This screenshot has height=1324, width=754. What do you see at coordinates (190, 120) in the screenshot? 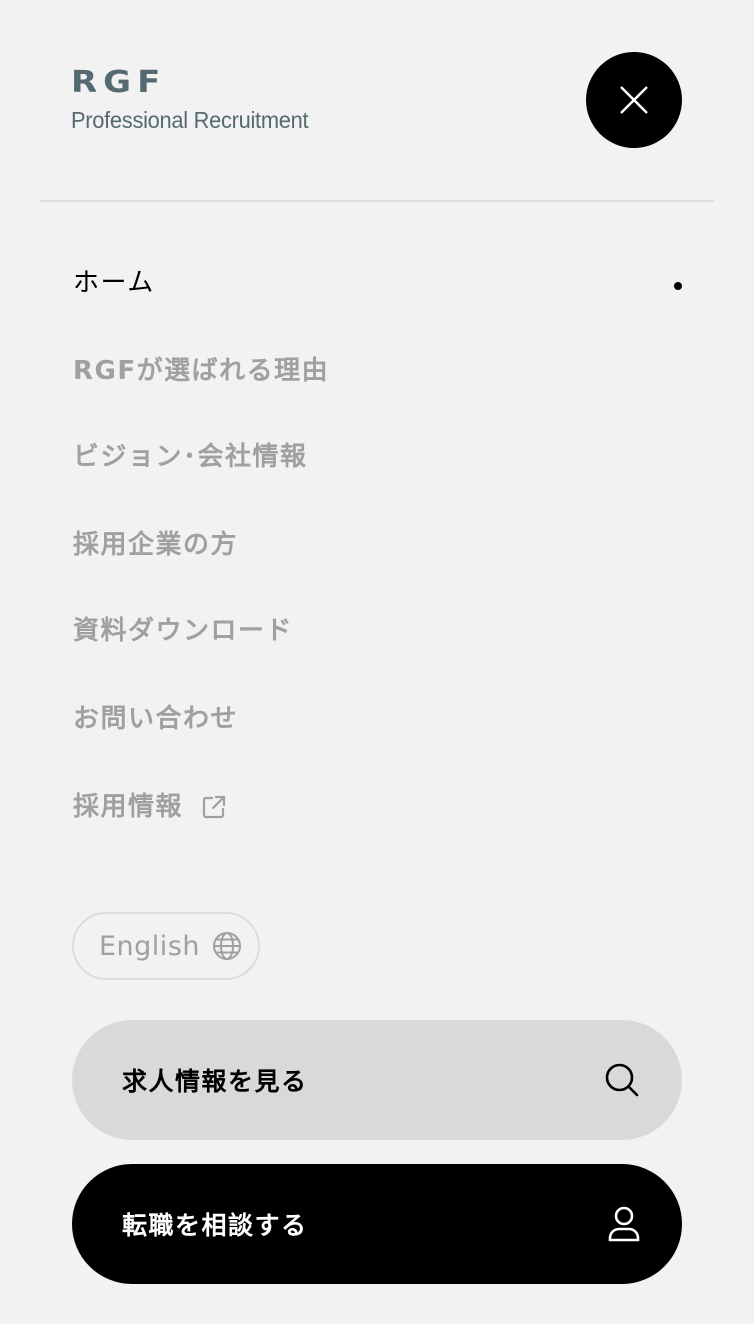
I see `brand-subtitle: Professional Recruitment` at bounding box center [190, 120].